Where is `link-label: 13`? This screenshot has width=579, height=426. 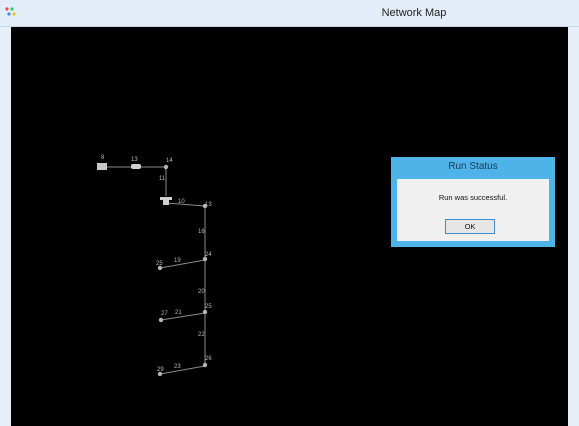 link-label: 13 is located at coordinates (134, 160).